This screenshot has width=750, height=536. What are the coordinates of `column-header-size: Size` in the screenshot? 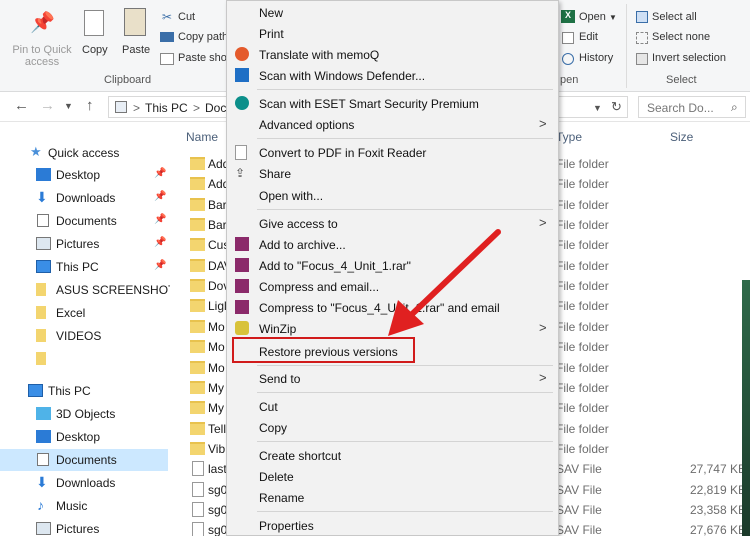 It's located at (681, 137).